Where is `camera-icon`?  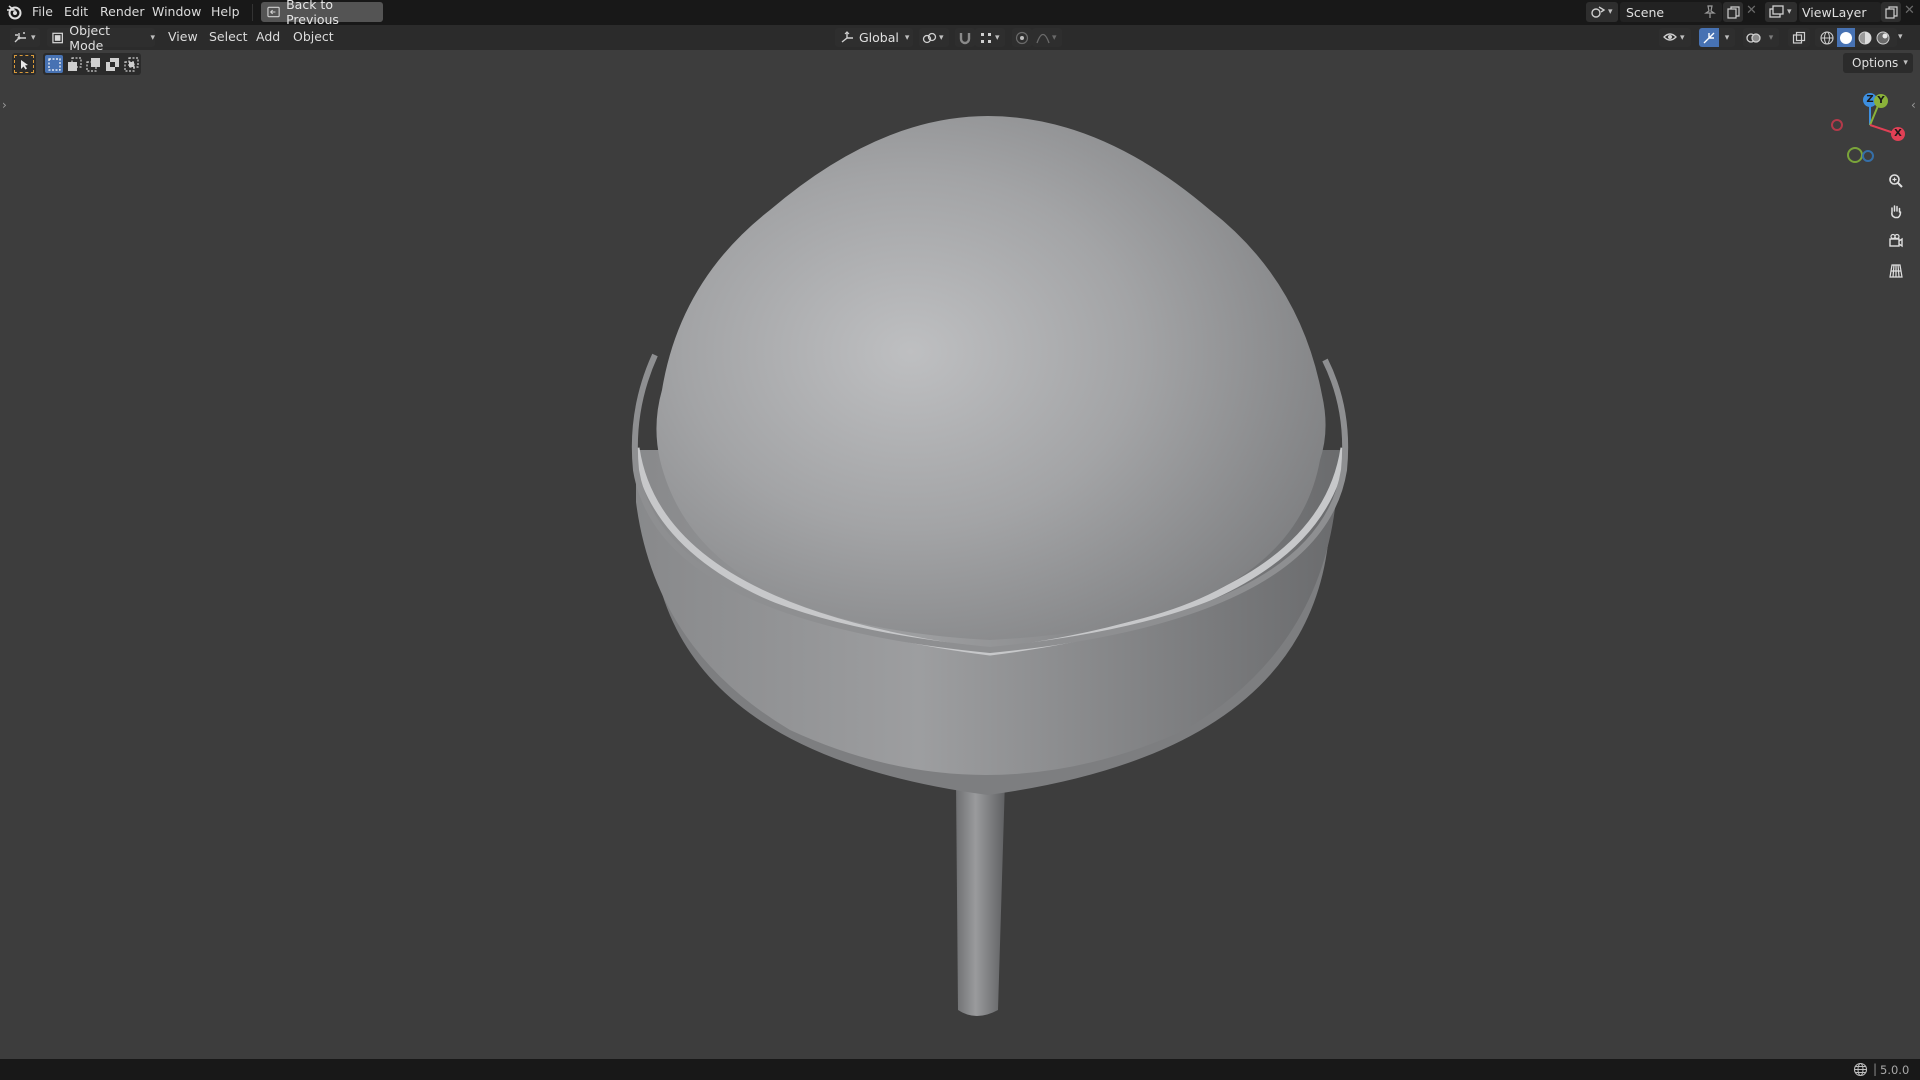
camera-icon is located at coordinates (1896, 240).